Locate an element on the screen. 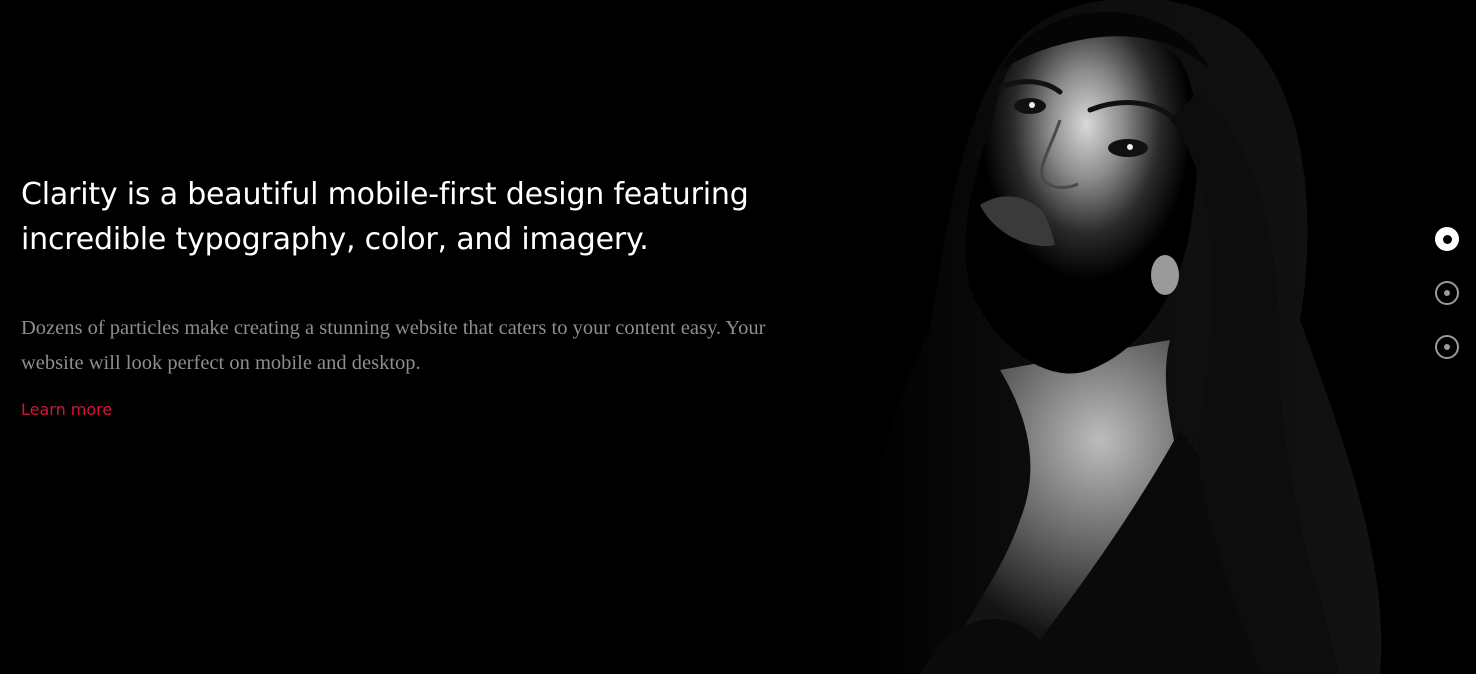 The image size is (1476, 674). slide-navigation is located at coordinates (1447, 293).